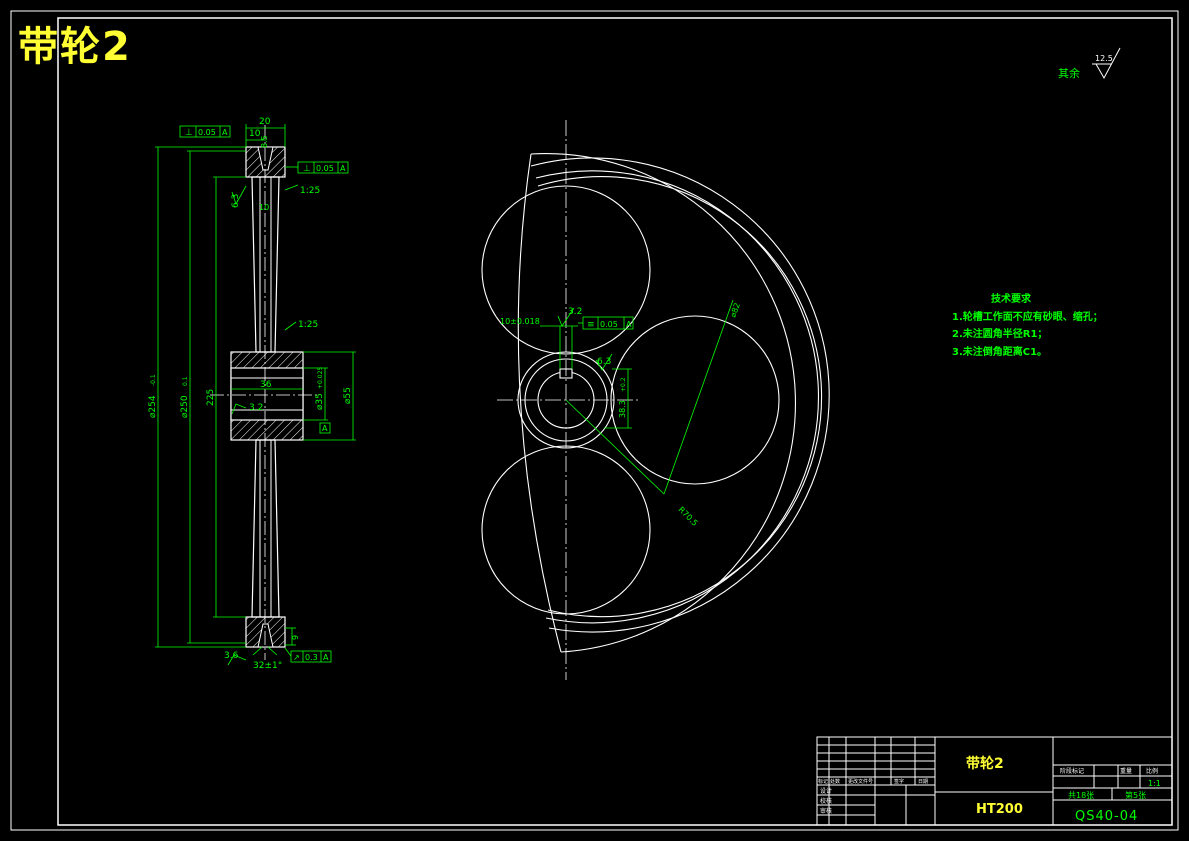 The width and height of the screenshot is (1189, 841). I want to click on dim-d-key: +0.2, so click(623, 384).